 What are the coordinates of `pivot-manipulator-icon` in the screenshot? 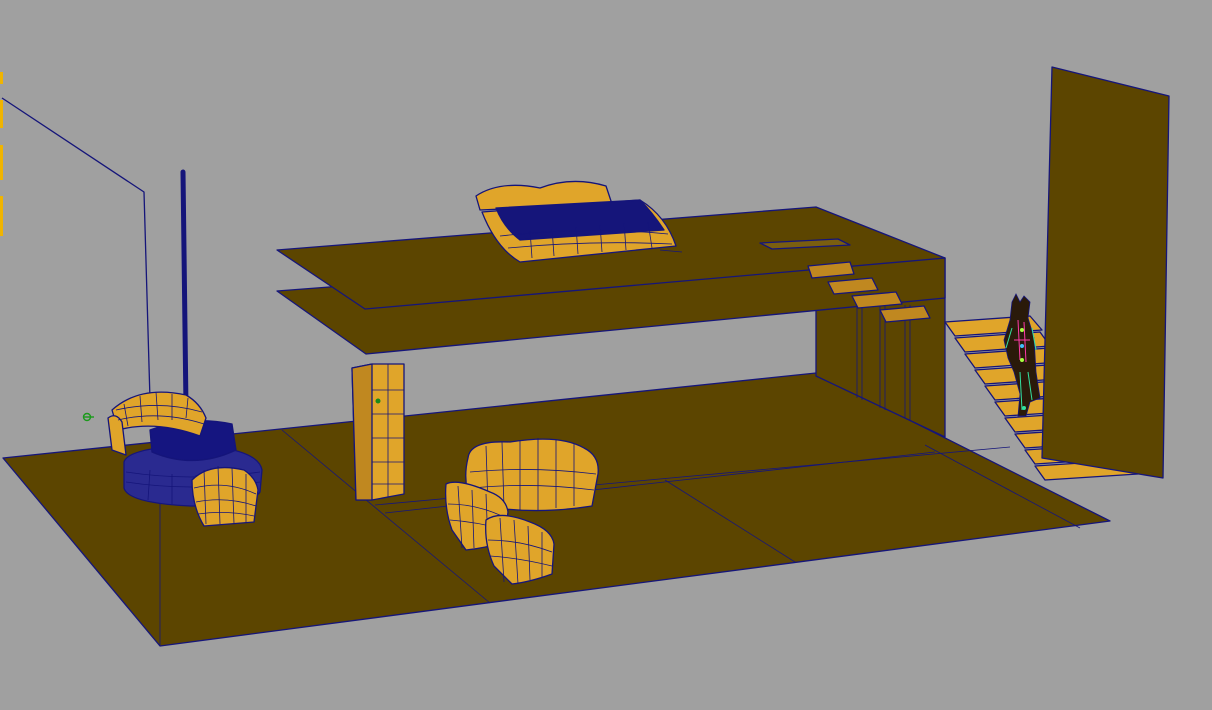 It's located at (88, 417).